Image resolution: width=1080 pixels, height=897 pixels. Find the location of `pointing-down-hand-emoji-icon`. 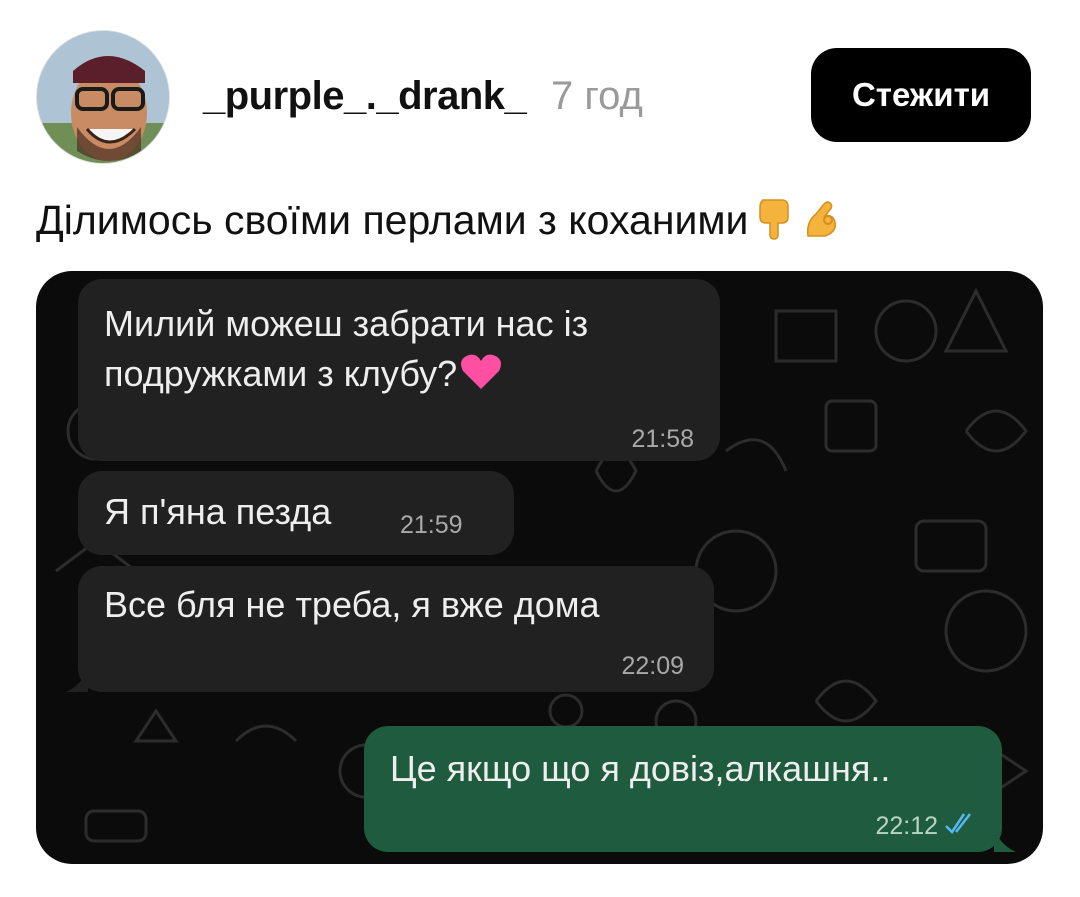

pointing-down-hand-emoji-icon is located at coordinates (774, 223).